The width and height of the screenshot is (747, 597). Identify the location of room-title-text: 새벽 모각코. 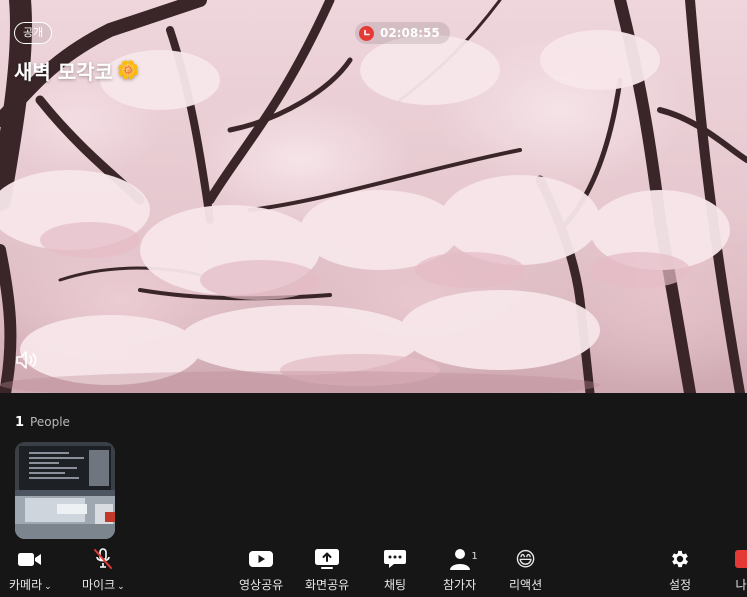
(63, 72).